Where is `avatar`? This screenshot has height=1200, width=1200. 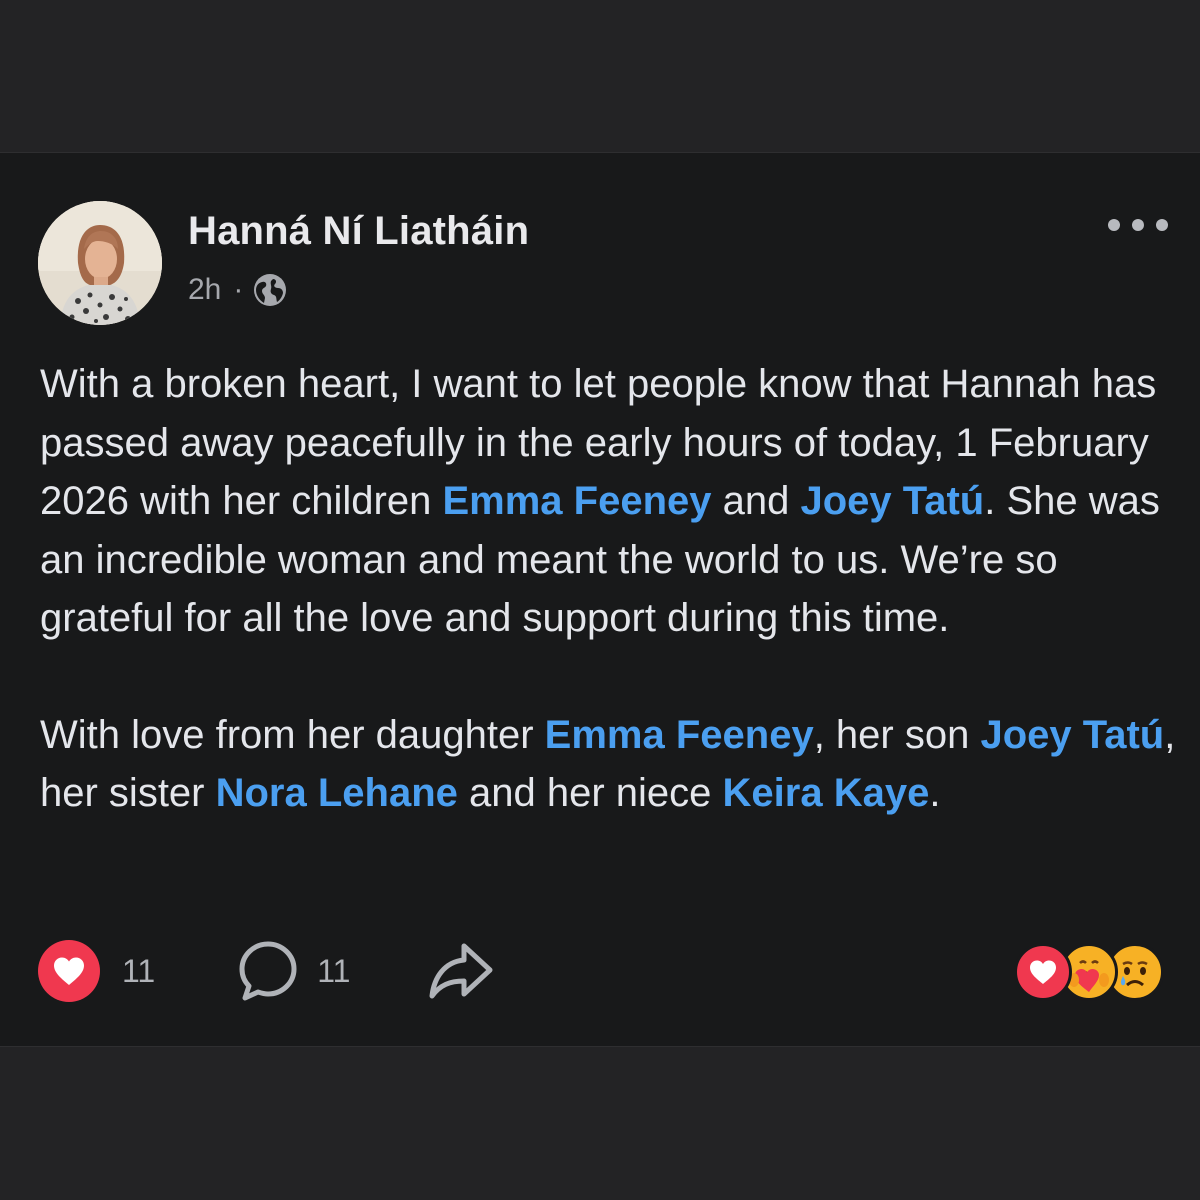
avatar is located at coordinates (100, 263).